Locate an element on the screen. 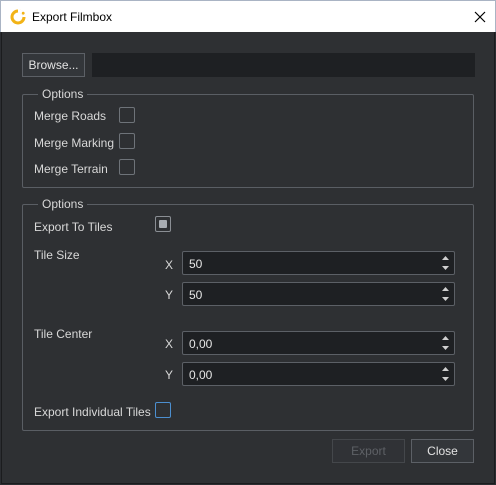 This screenshot has width=496, height=485. tile-center-label: Tile Center is located at coordinates (63, 334).